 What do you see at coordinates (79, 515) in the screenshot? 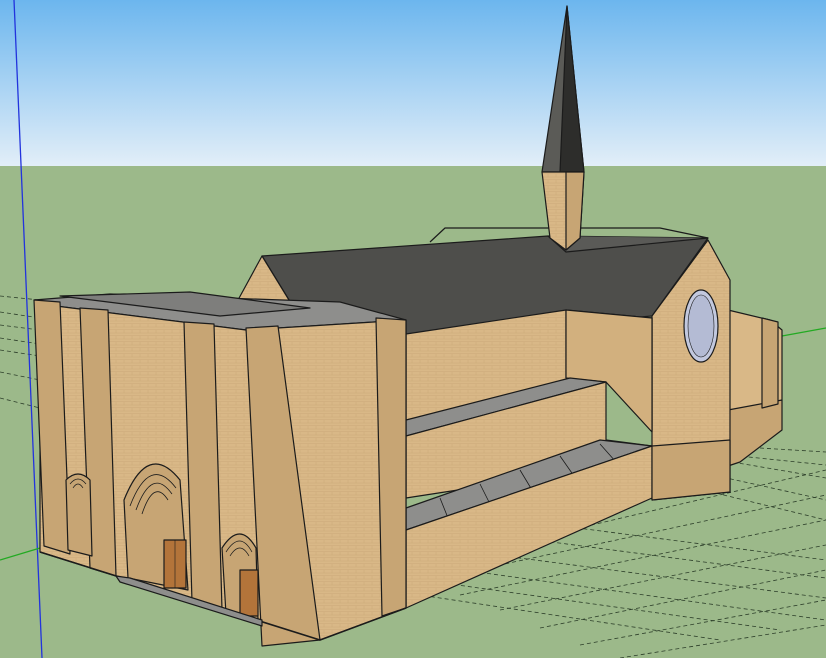
I see `portal-left-arch` at bounding box center [79, 515].